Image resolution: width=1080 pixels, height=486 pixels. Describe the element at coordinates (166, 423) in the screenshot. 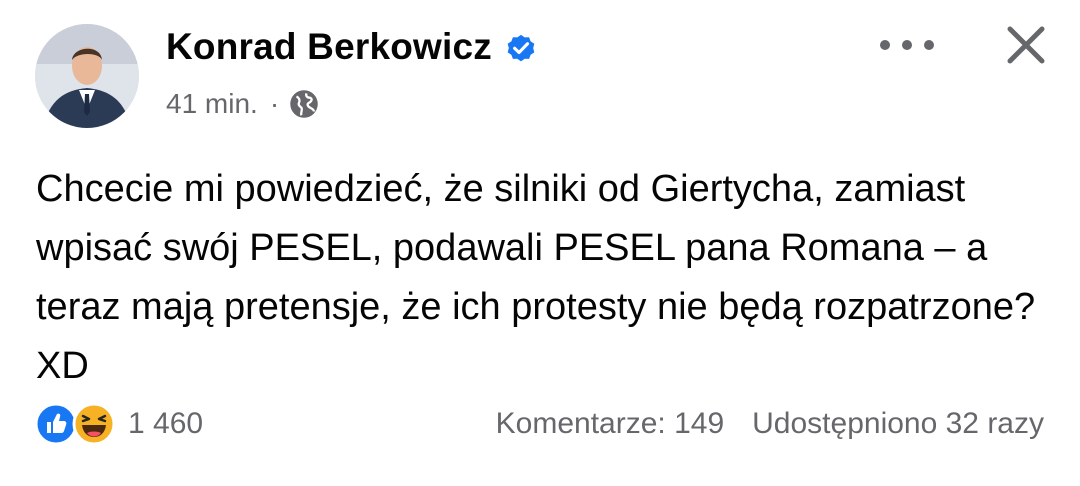

I see `reactions-count: 1 460` at that location.